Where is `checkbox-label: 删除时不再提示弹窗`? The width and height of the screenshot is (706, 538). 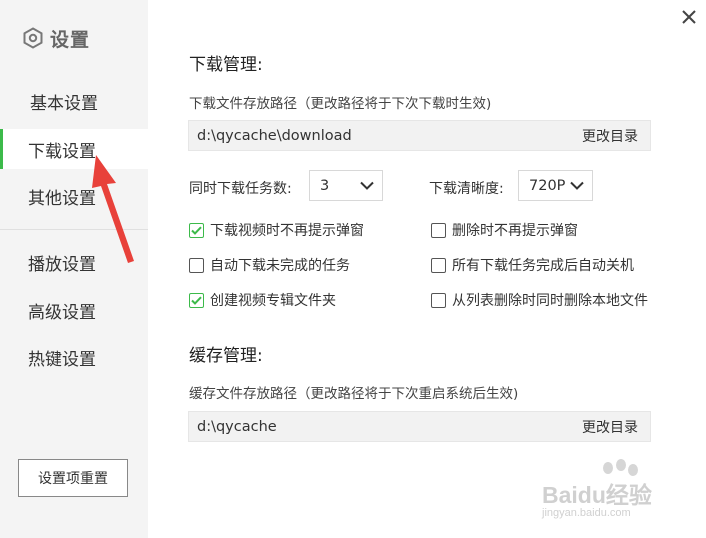
checkbox-label: 删除时不再提示弹窗 is located at coordinates (515, 231).